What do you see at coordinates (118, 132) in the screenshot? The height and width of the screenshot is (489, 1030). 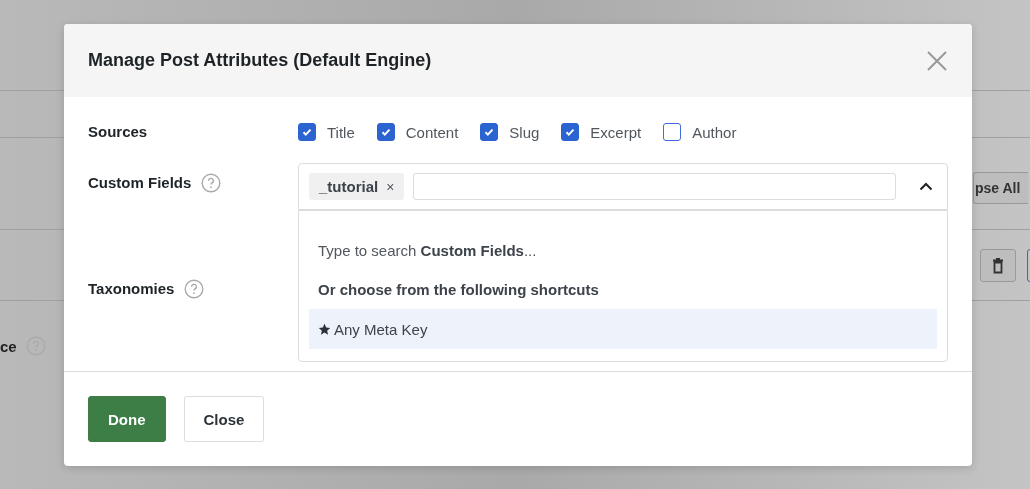 I see `field-label: Sources` at bounding box center [118, 132].